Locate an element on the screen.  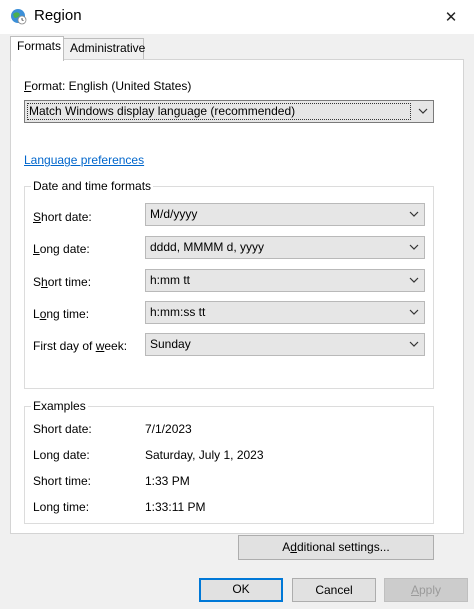
close-button: ✕ is located at coordinates (451, 17).